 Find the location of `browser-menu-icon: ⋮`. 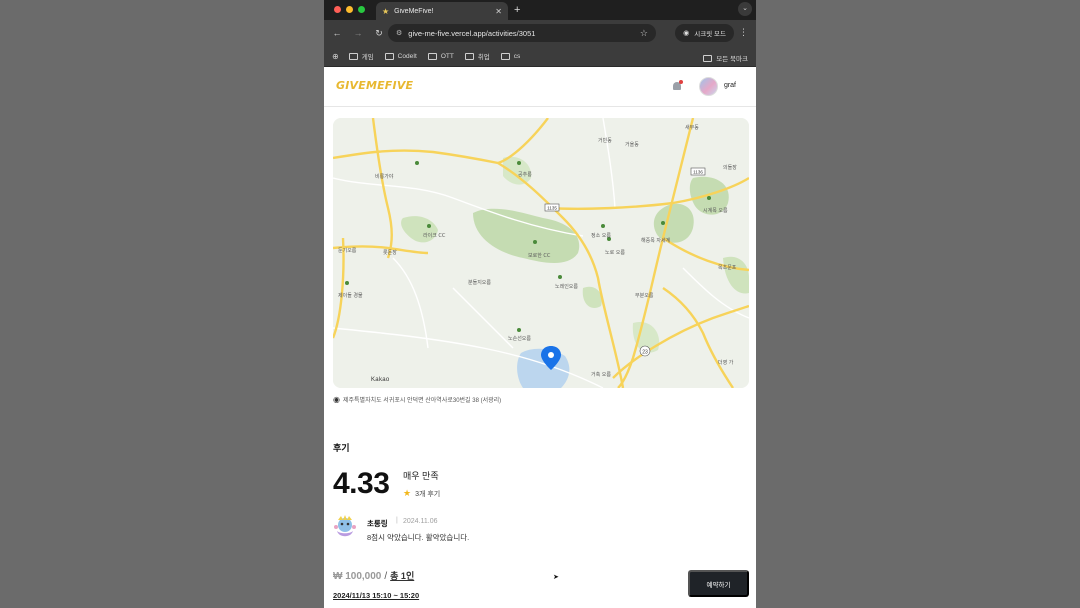

browser-menu-icon: ⋮ is located at coordinates (743, 32).